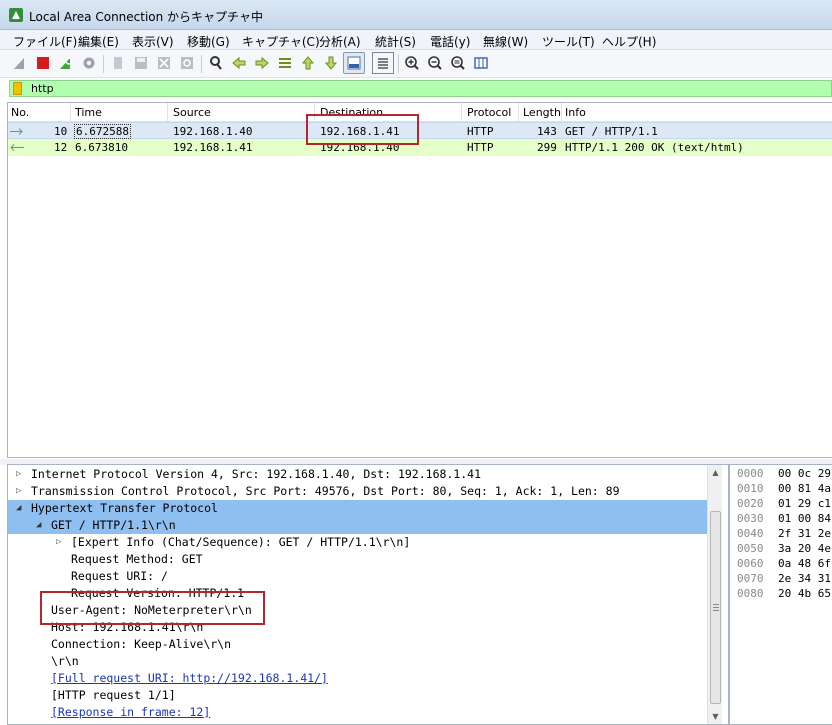  What do you see at coordinates (416, 15) in the screenshot?
I see `title-bar: Local Area Connection からキャプチャ中` at bounding box center [416, 15].